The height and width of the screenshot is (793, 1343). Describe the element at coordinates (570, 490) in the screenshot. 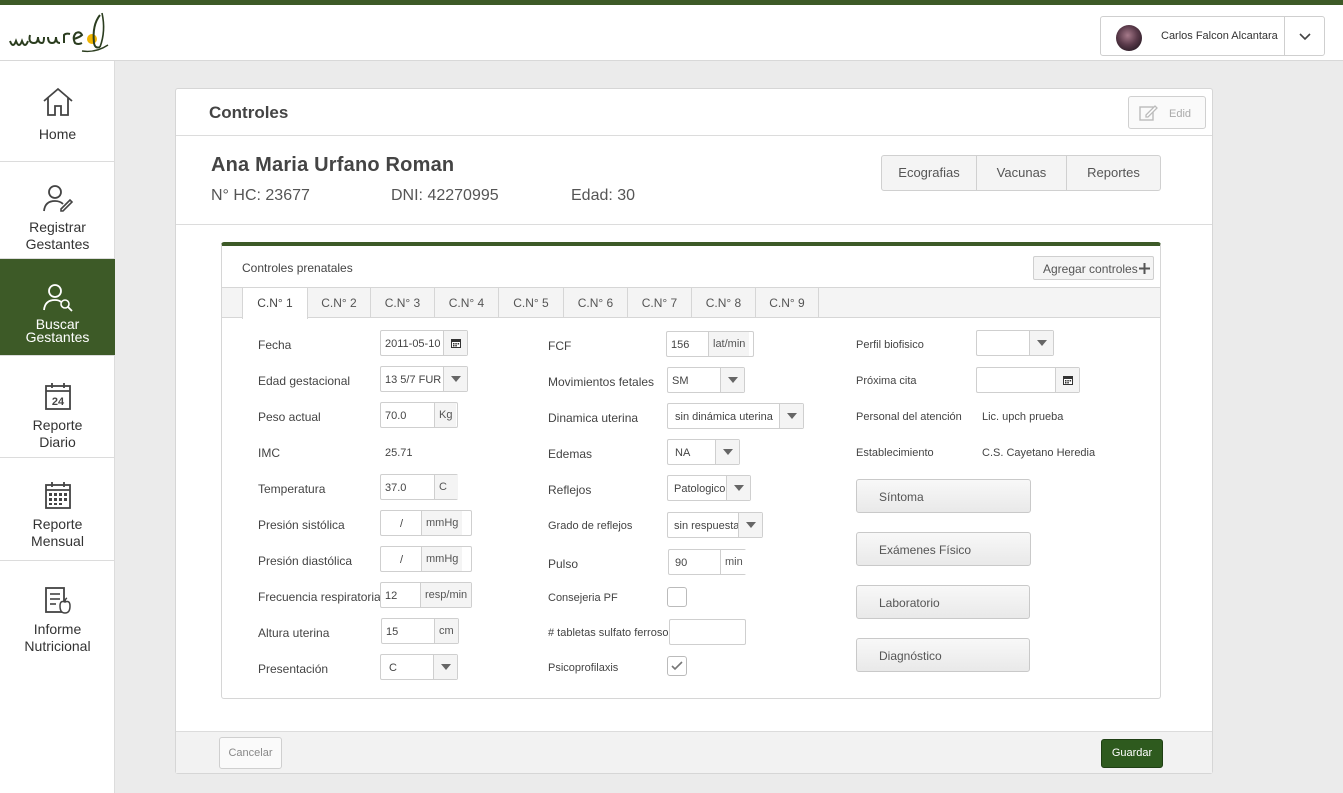

I see `reflejos-label: Reflejos` at that location.